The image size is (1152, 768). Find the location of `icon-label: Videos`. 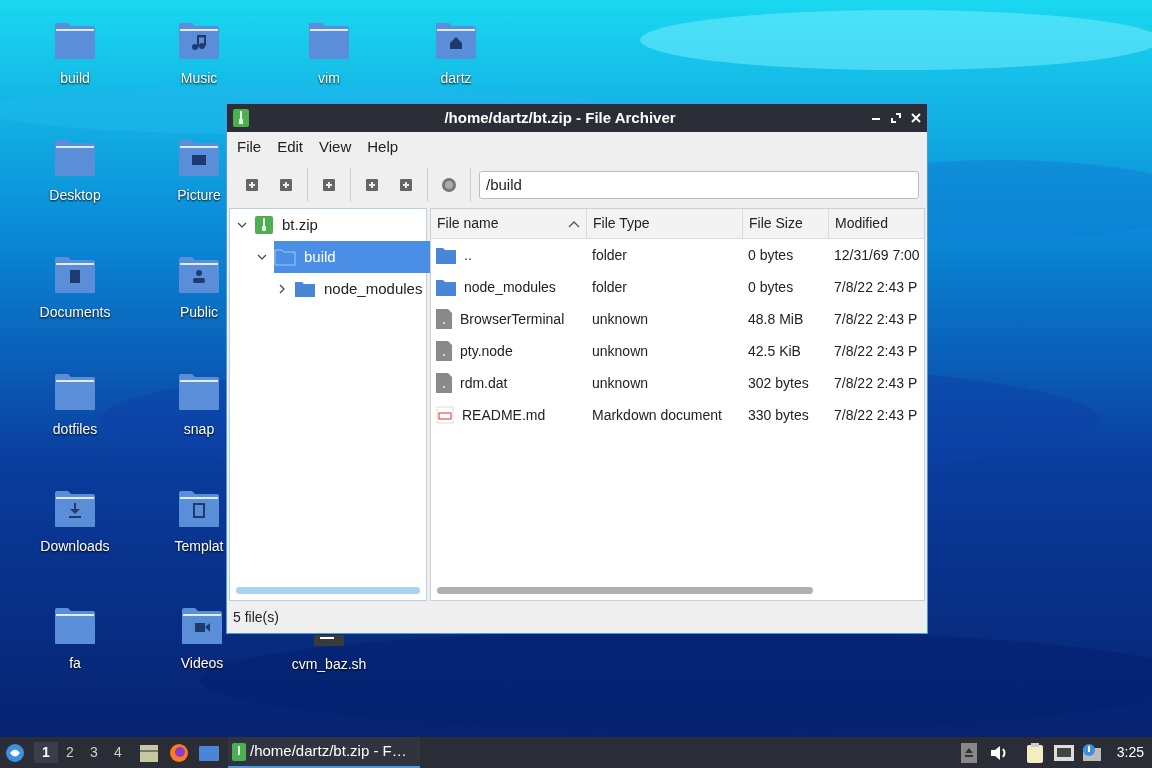

icon-label: Videos is located at coordinates (202, 663).